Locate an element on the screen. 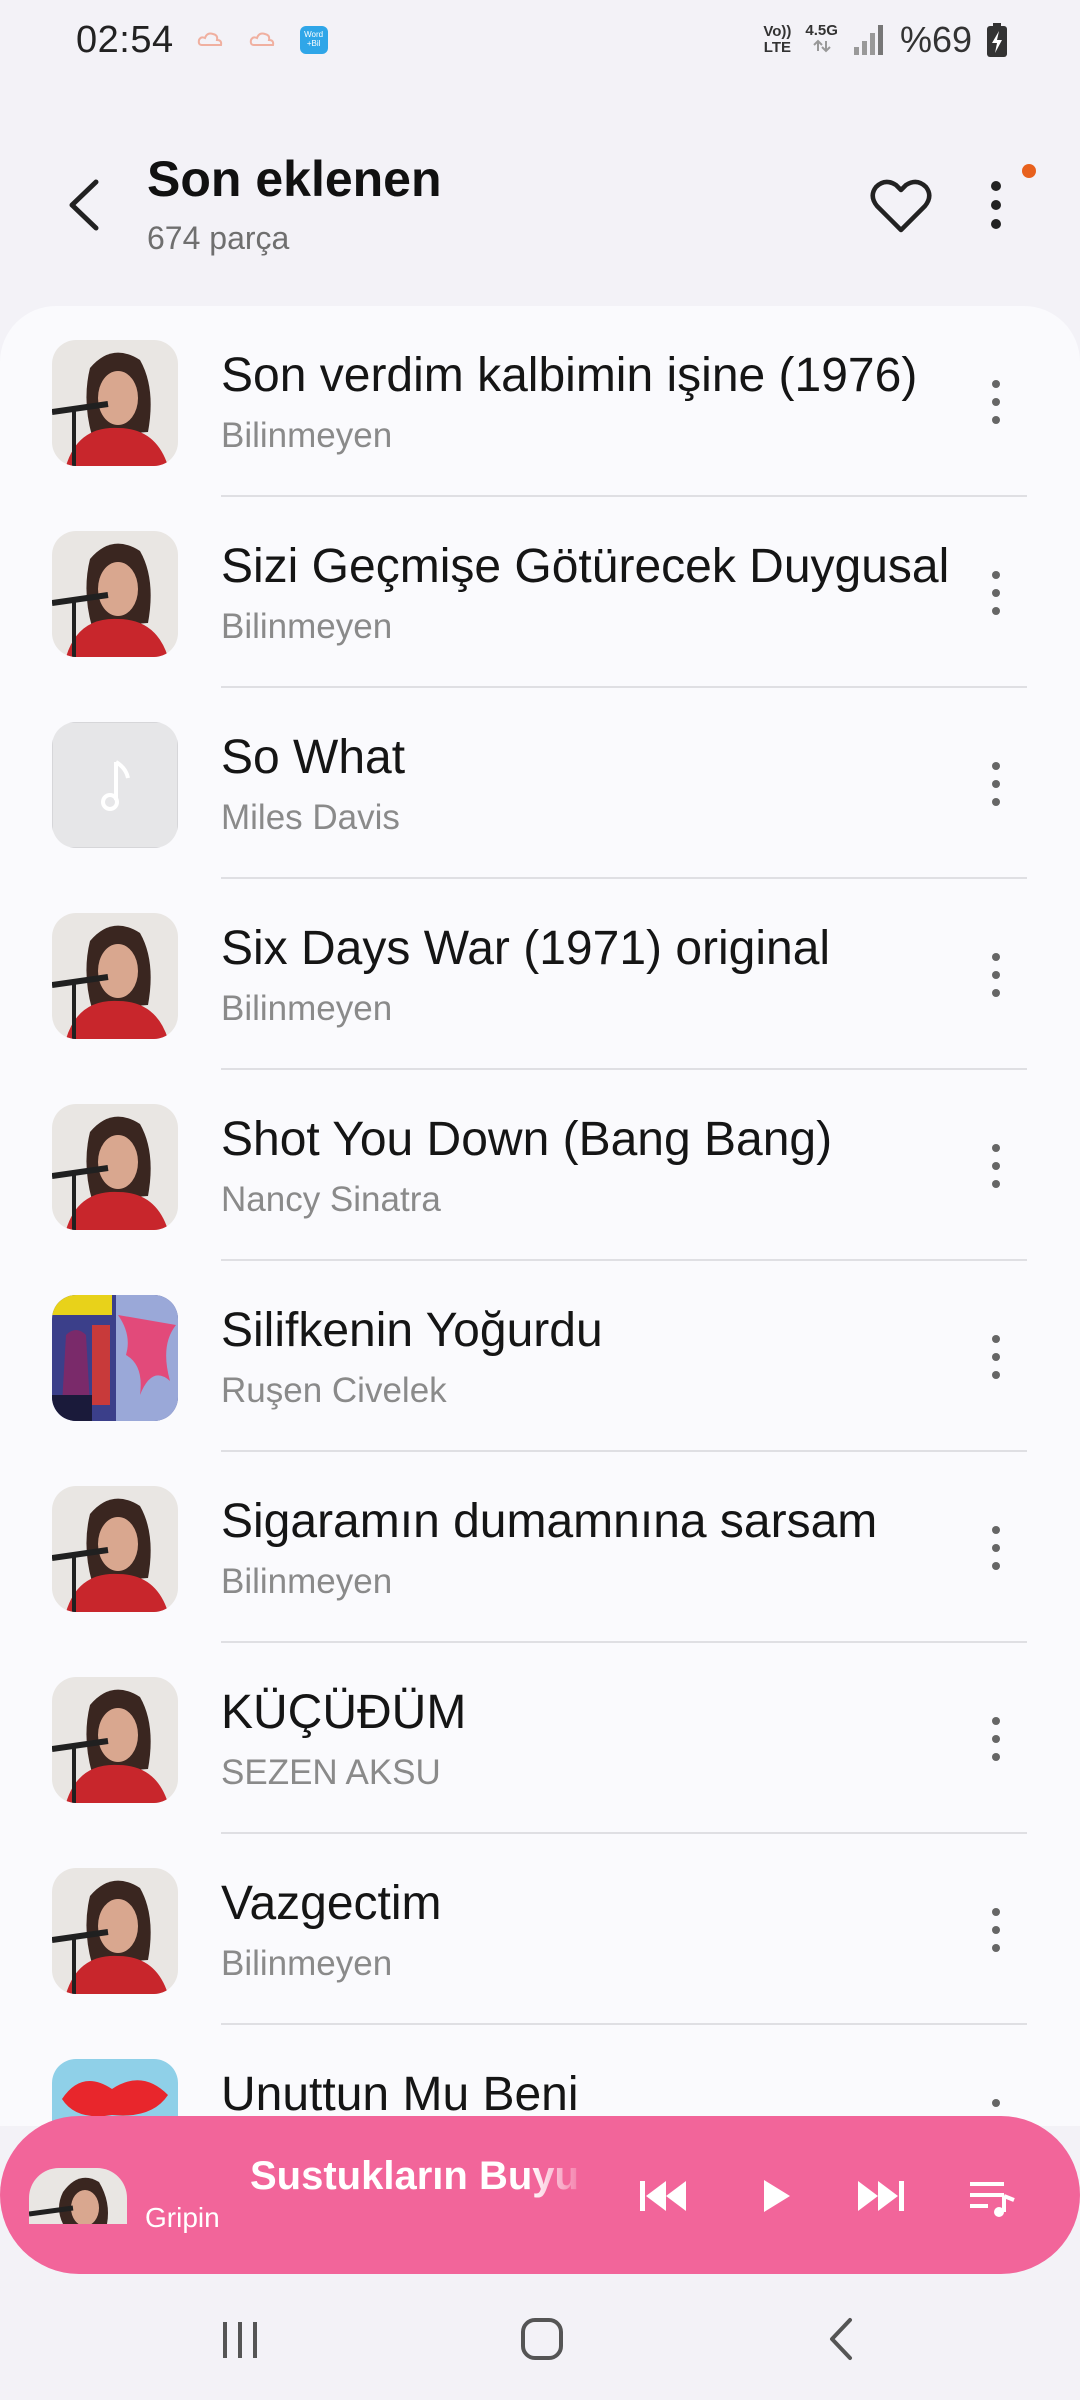 This screenshot has height=2400, width=1080. network-indicator: 4.5G is located at coordinates (821, 40).